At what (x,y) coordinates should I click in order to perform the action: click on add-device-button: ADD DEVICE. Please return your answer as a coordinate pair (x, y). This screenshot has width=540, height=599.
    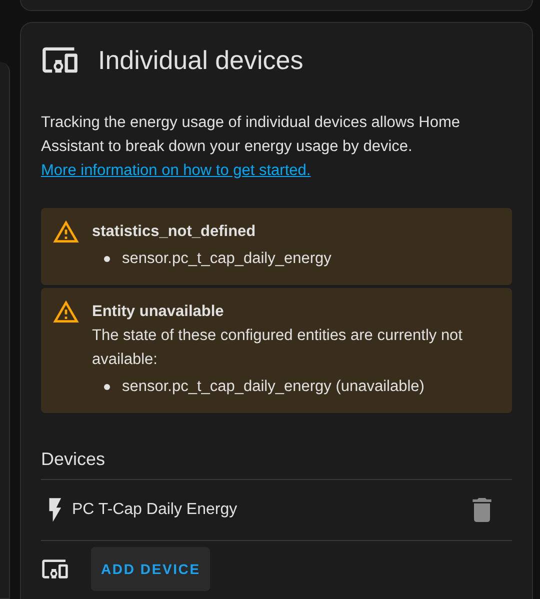
    Looking at the image, I should click on (150, 569).